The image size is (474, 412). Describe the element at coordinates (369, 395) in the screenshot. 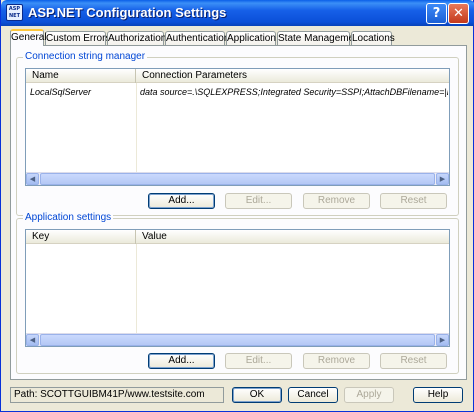

I see `apply-button: Apply` at that location.